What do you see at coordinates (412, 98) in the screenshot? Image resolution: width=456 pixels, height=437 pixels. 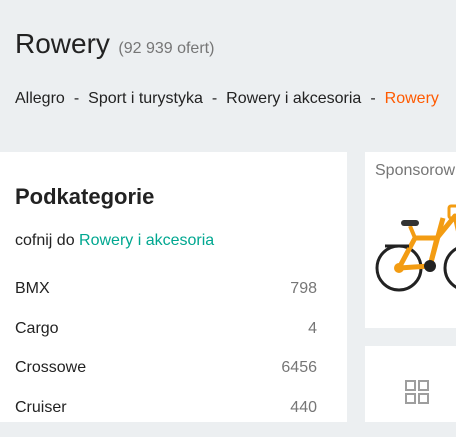 I see `breadcrumb-current: Rowery` at bounding box center [412, 98].